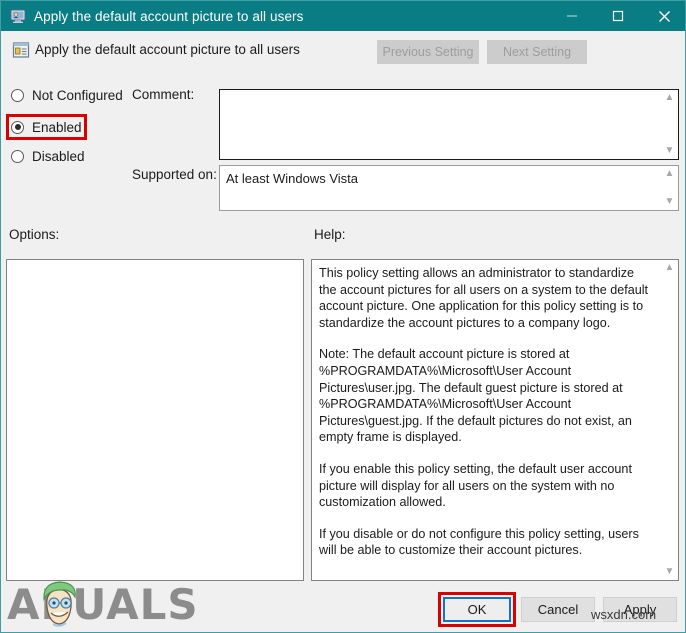 The image size is (686, 633). I want to click on help-scrollbar: ▲ ▼, so click(669, 420).